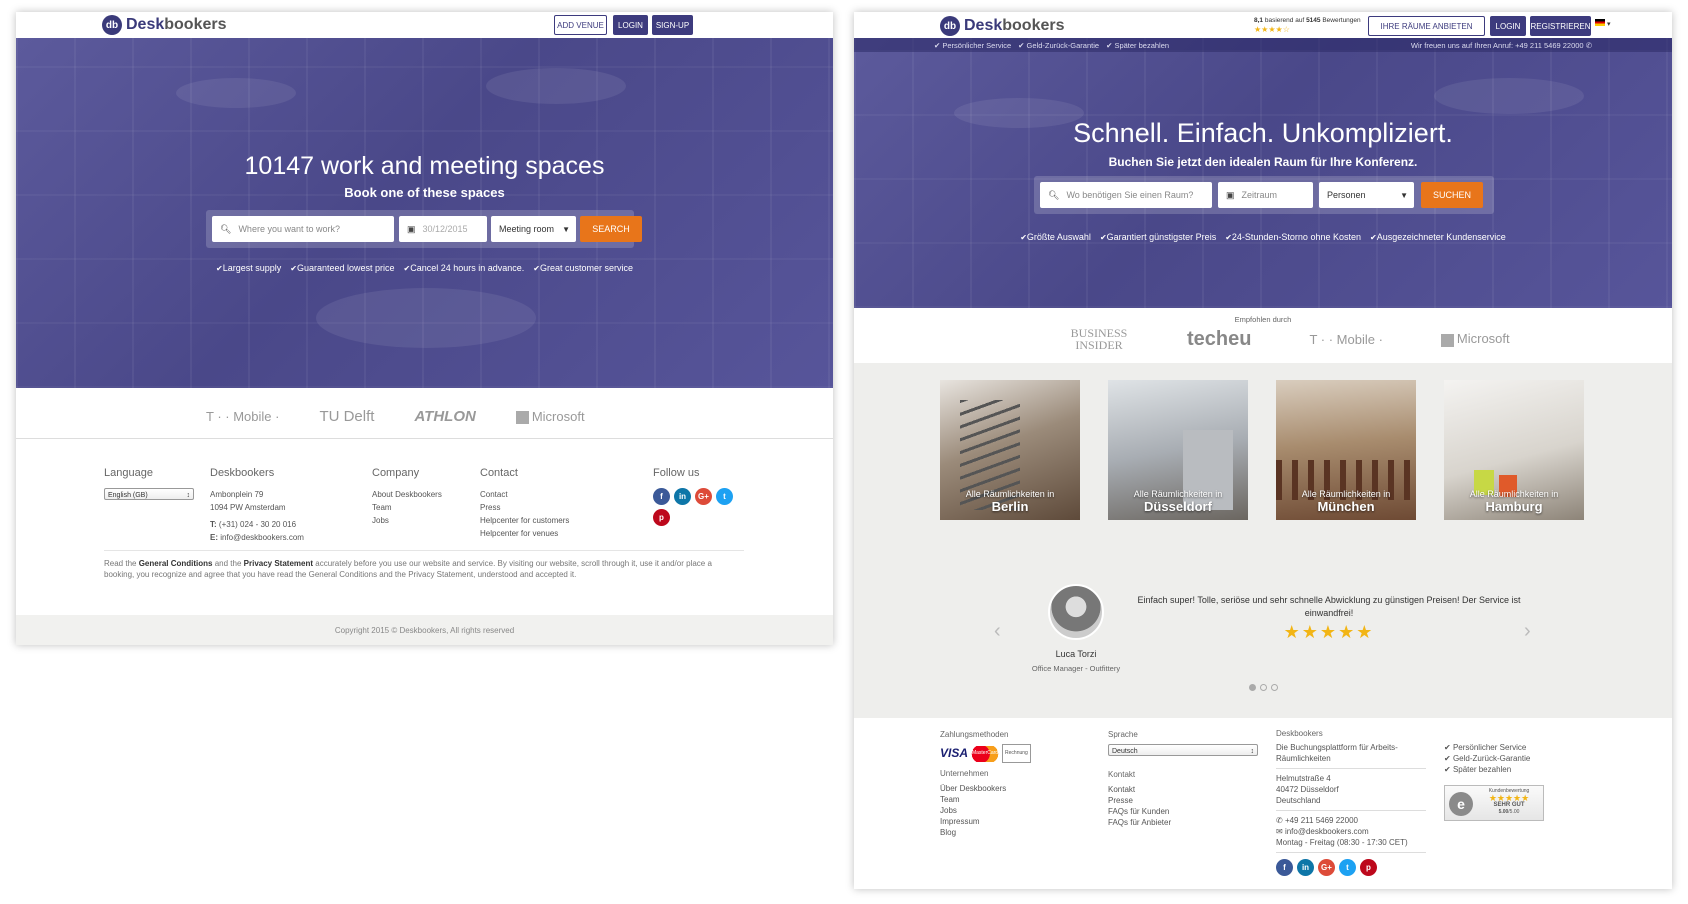 The height and width of the screenshot is (904, 1688). Describe the element at coordinates (1122, 774) in the screenshot. I see `contact-heading: Kontakt` at that location.